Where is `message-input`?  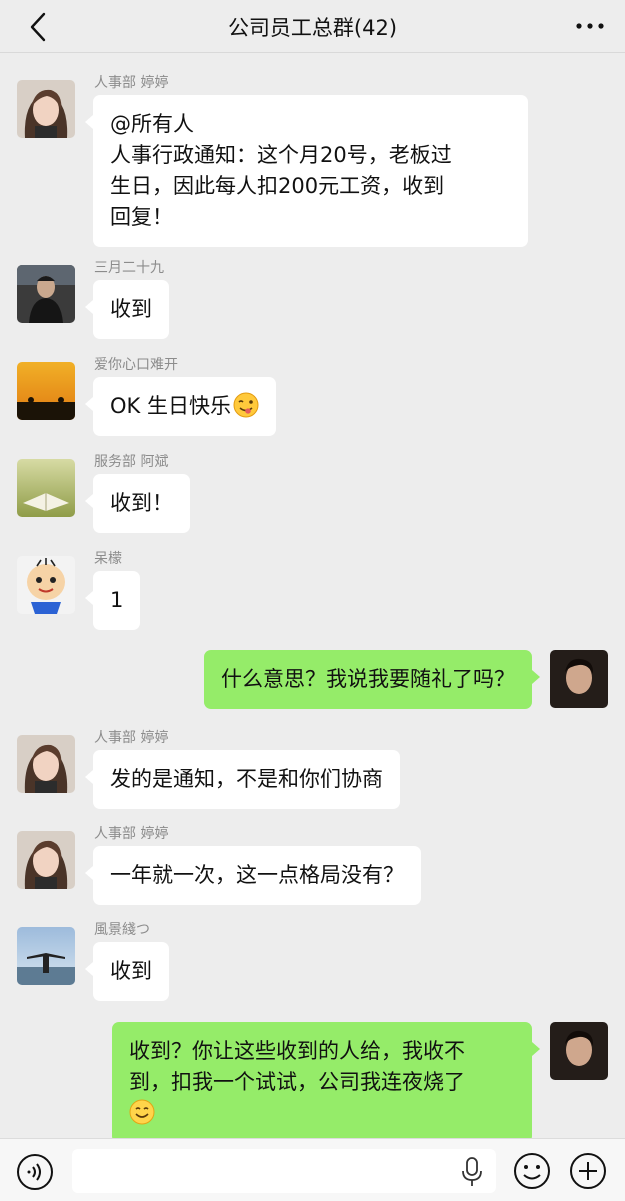
message-input is located at coordinates (284, 1171).